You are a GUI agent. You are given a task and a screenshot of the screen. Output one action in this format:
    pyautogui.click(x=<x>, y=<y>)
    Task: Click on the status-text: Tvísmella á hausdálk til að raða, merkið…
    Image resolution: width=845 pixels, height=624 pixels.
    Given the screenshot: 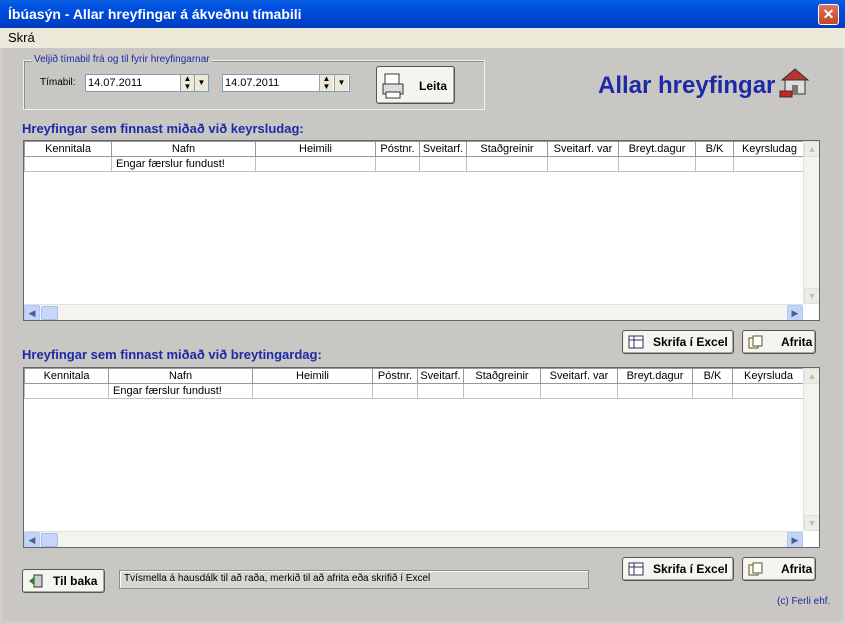 What is the action you would take?
    pyautogui.click(x=277, y=578)
    